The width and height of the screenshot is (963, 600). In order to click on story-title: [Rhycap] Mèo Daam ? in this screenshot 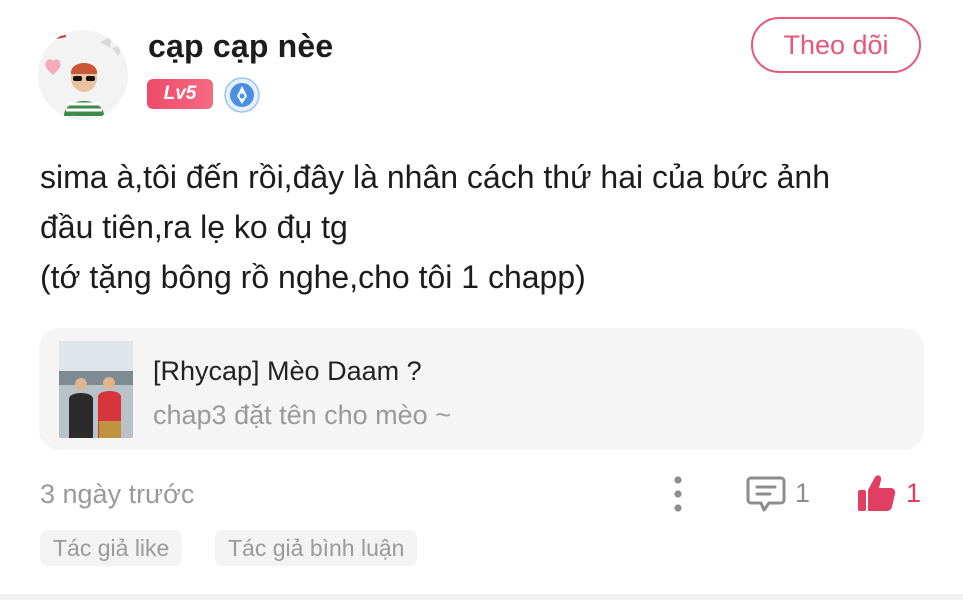, I will do `click(287, 371)`.